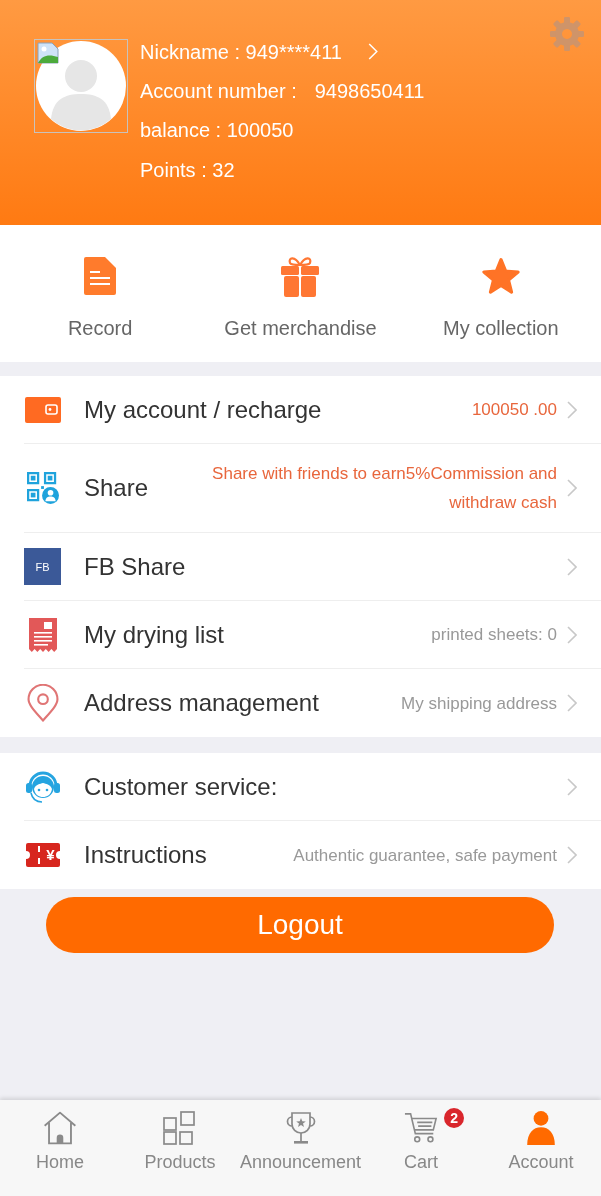 The width and height of the screenshot is (601, 1196). I want to click on shortcut-link: My collection, so click(501, 298).